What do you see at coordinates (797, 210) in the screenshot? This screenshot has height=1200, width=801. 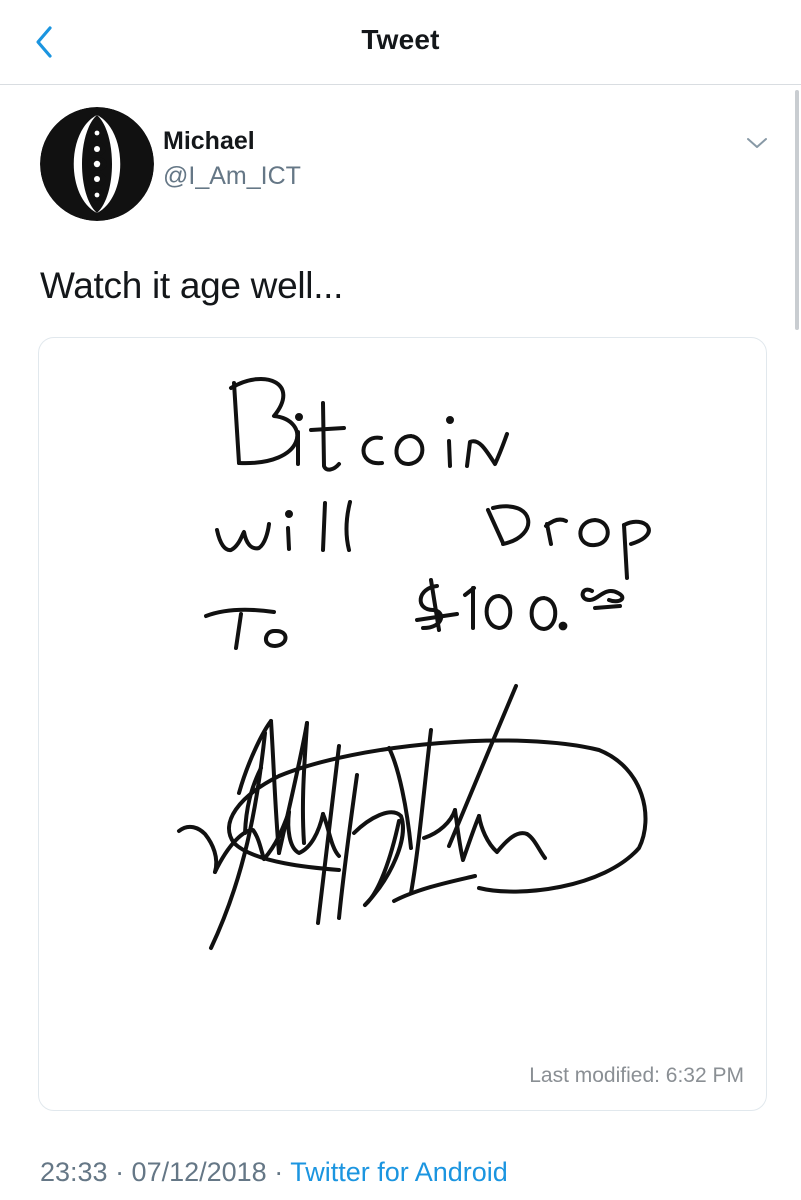 I see `scrollbar` at bounding box center [797, 210].